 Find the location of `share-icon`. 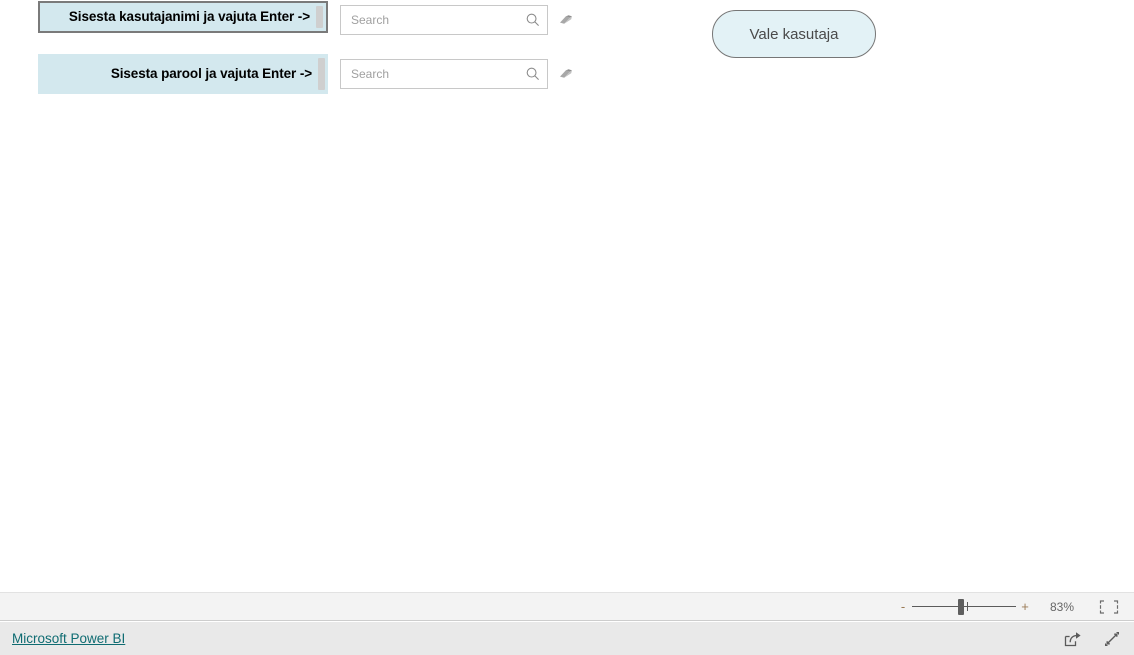

share-icon is located at coordinates (1072, 639).